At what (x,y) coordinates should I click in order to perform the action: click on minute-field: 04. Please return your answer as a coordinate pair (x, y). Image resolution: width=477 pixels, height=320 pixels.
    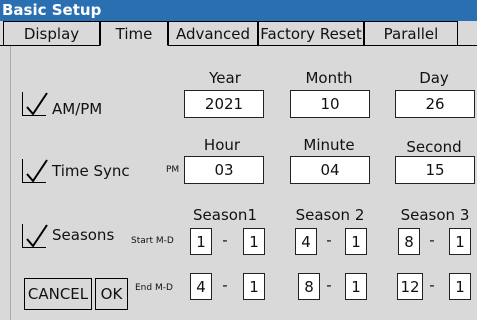
    Looking at the image, I should click on (330, 170).